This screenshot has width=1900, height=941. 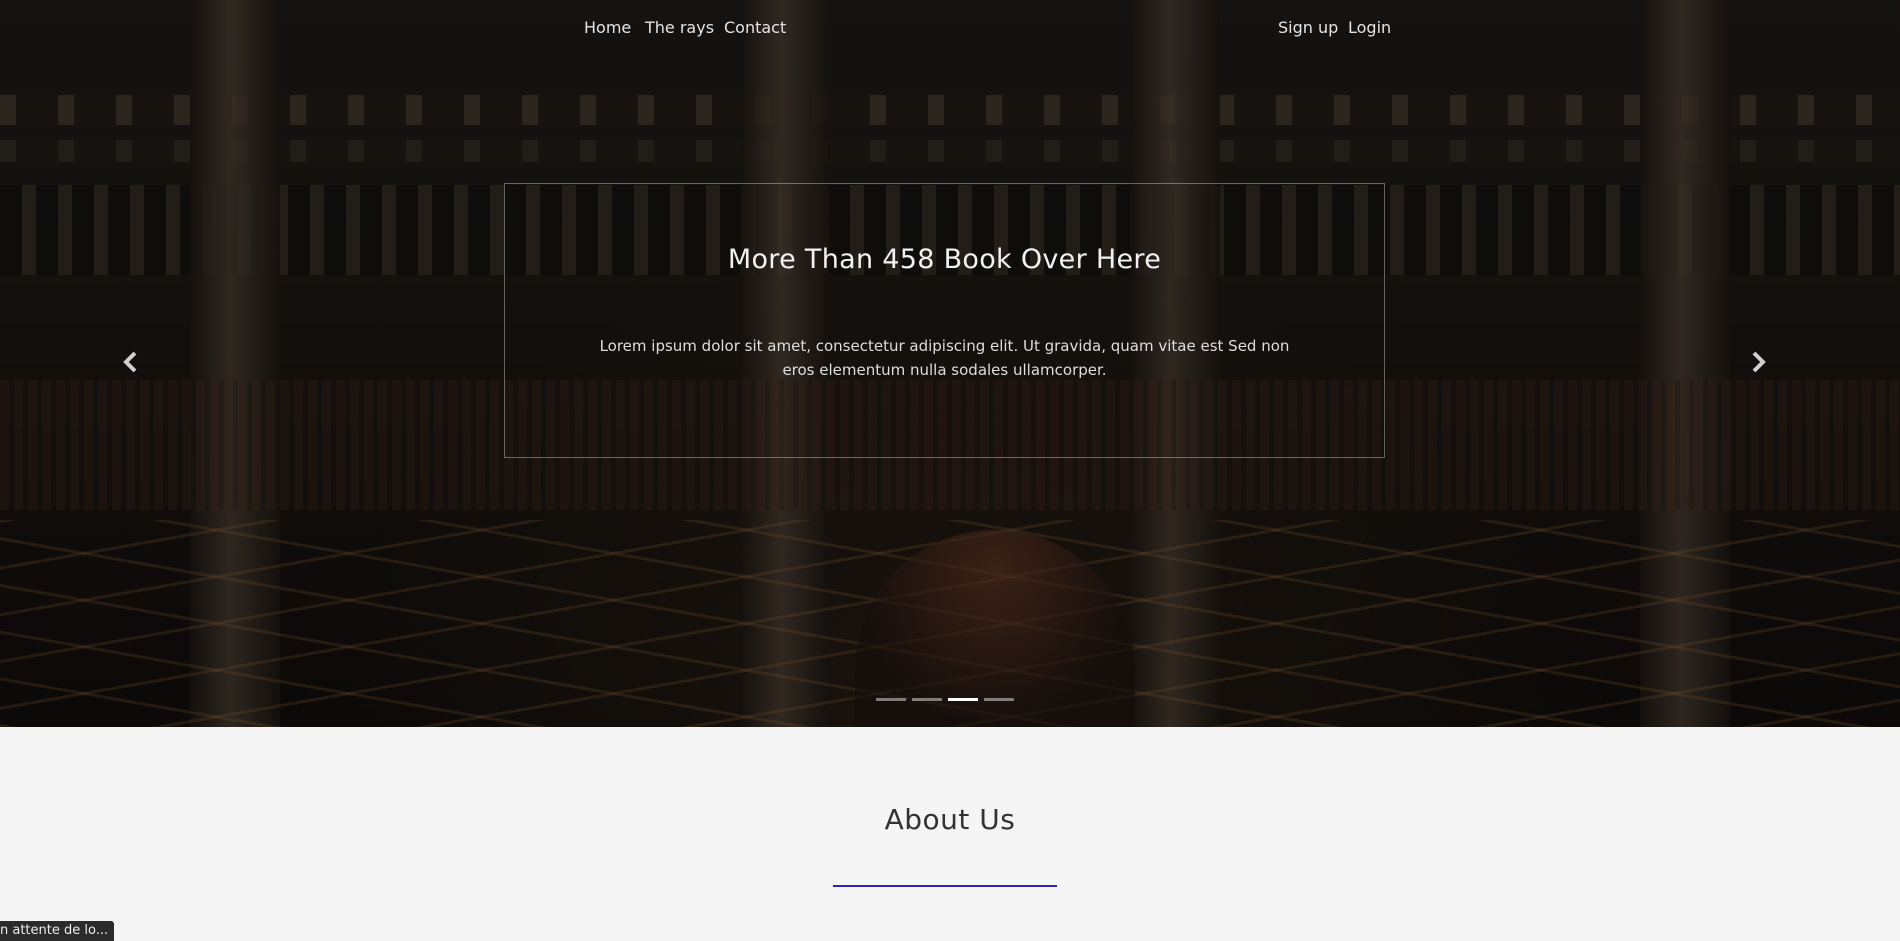 What do you see at coordinates (950, 110) in the screenshot?
I see `background-balcony` at bounding box center [950, 110].